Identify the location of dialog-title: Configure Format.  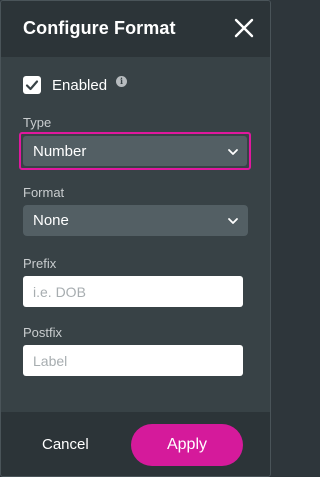
(99, 28).